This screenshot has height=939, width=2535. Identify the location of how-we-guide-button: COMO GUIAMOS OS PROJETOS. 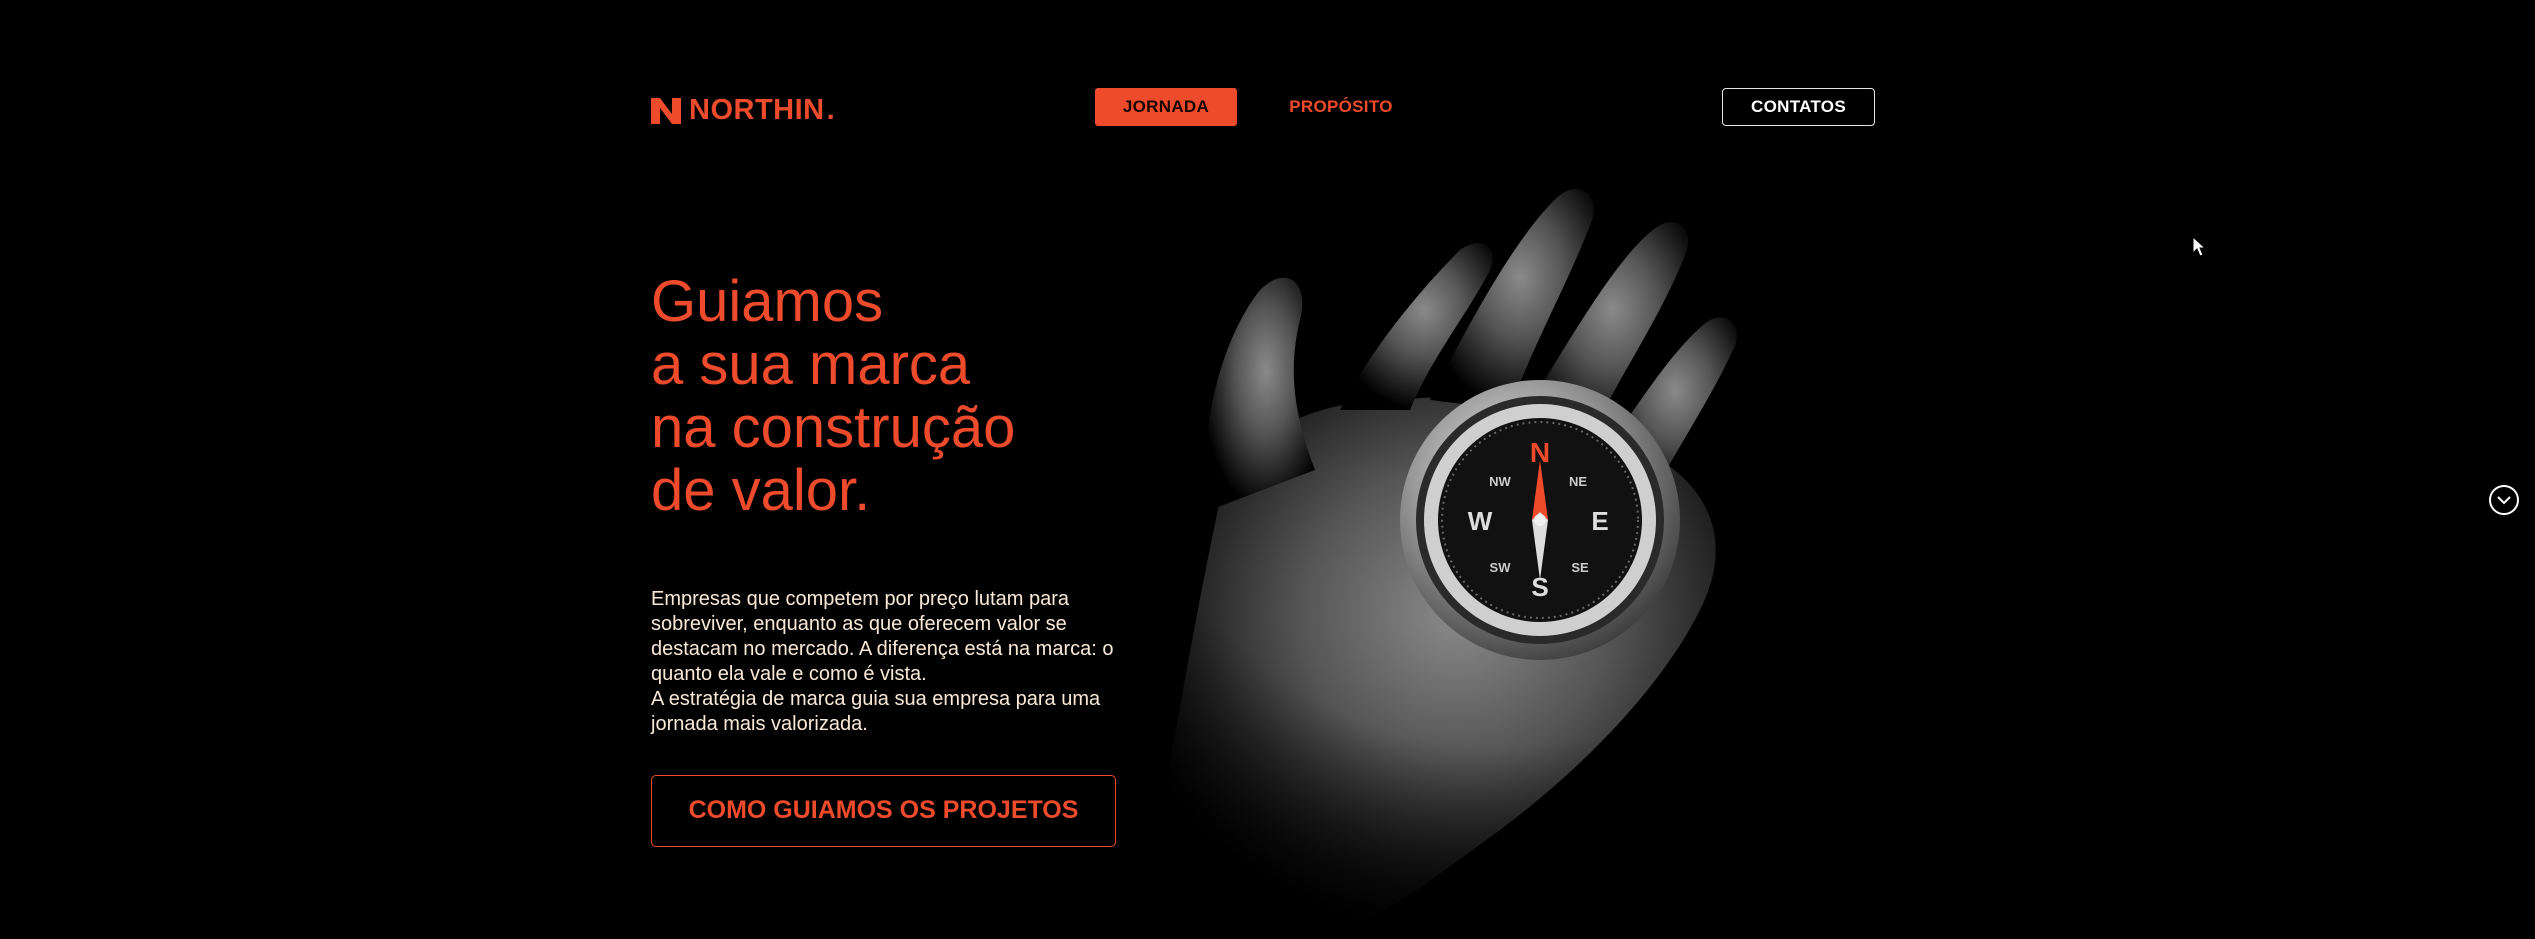
(883, 811).